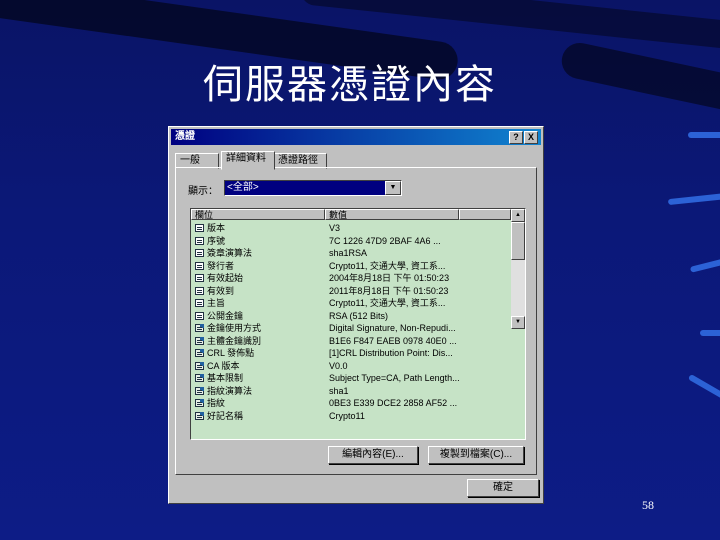  Describe the element at coordinates (216, 240) in the screenshot. I see `row-field: 序號` at that location.